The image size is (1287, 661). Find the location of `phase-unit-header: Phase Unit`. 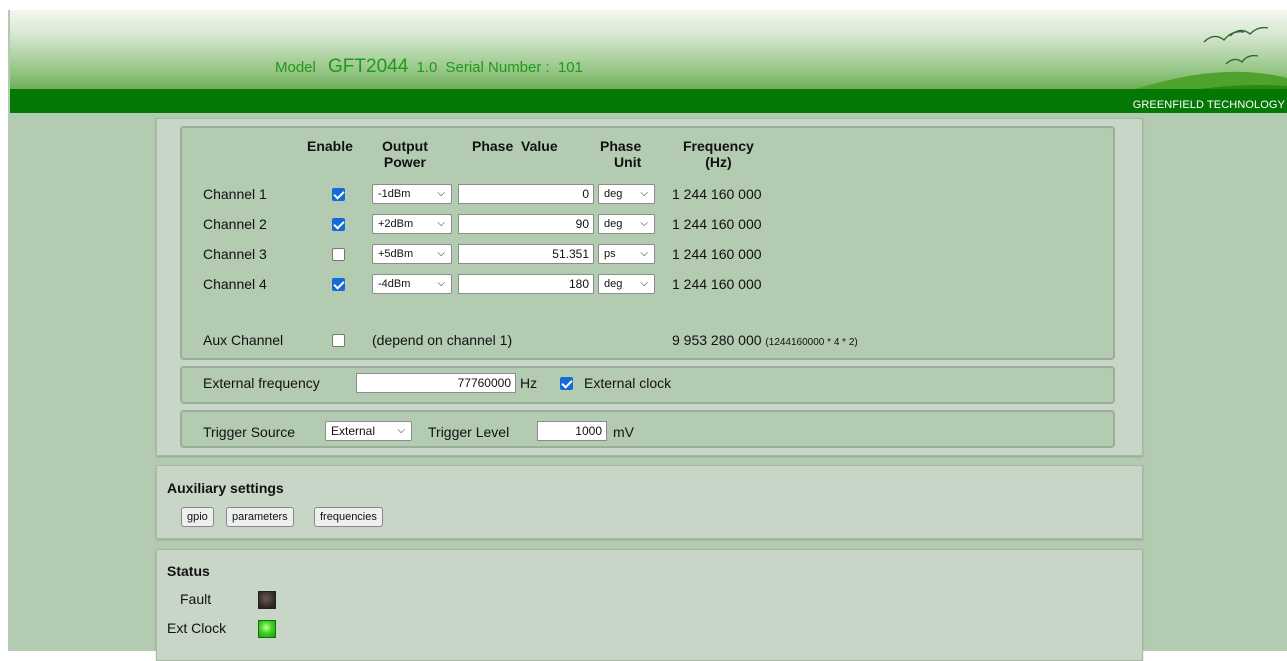

phase-unit-header: Phase Unit is located at coordinates (620, 154).